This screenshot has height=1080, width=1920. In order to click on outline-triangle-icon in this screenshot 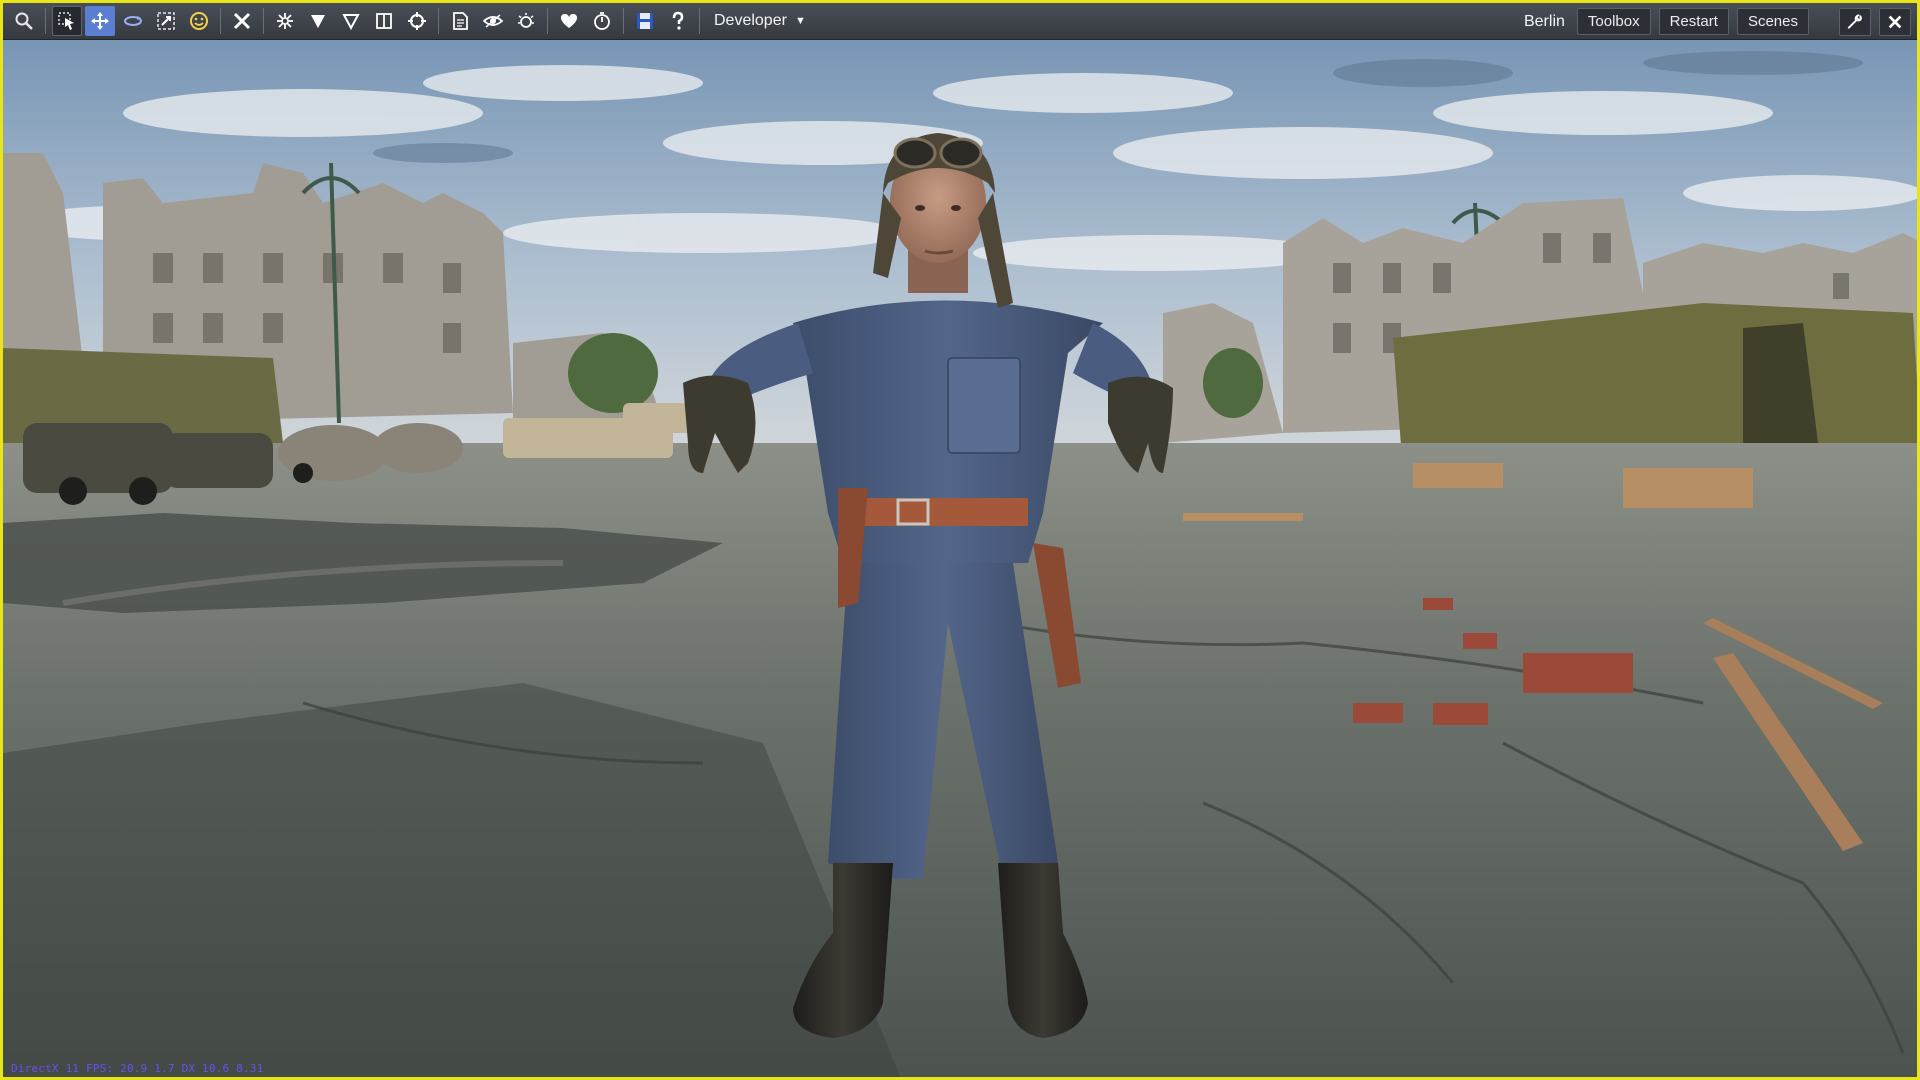, I will do `click(351, 22)`.